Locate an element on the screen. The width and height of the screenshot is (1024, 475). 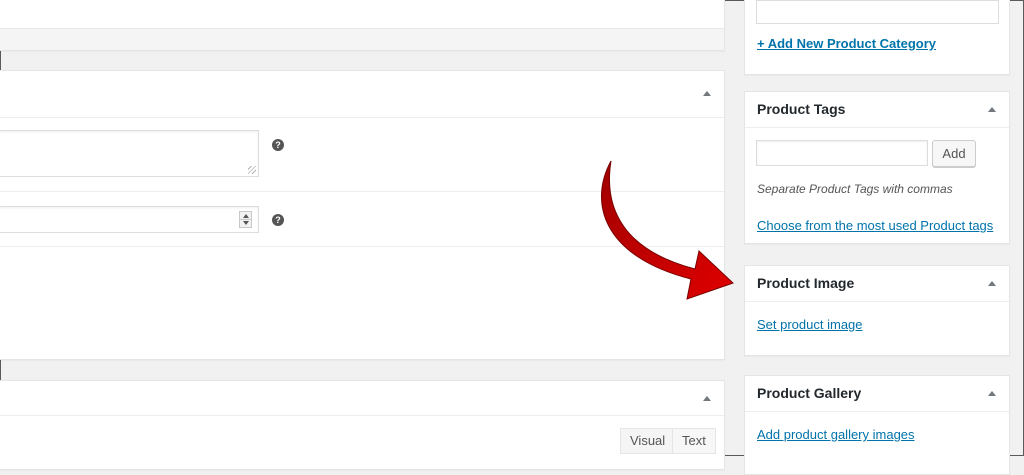
tab-visual: Visual is located at coordinates (648, 441).